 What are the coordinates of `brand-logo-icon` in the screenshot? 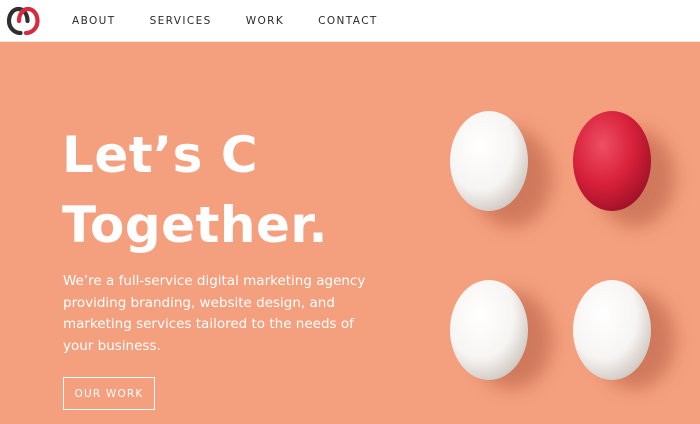 It's located at (23, 21).